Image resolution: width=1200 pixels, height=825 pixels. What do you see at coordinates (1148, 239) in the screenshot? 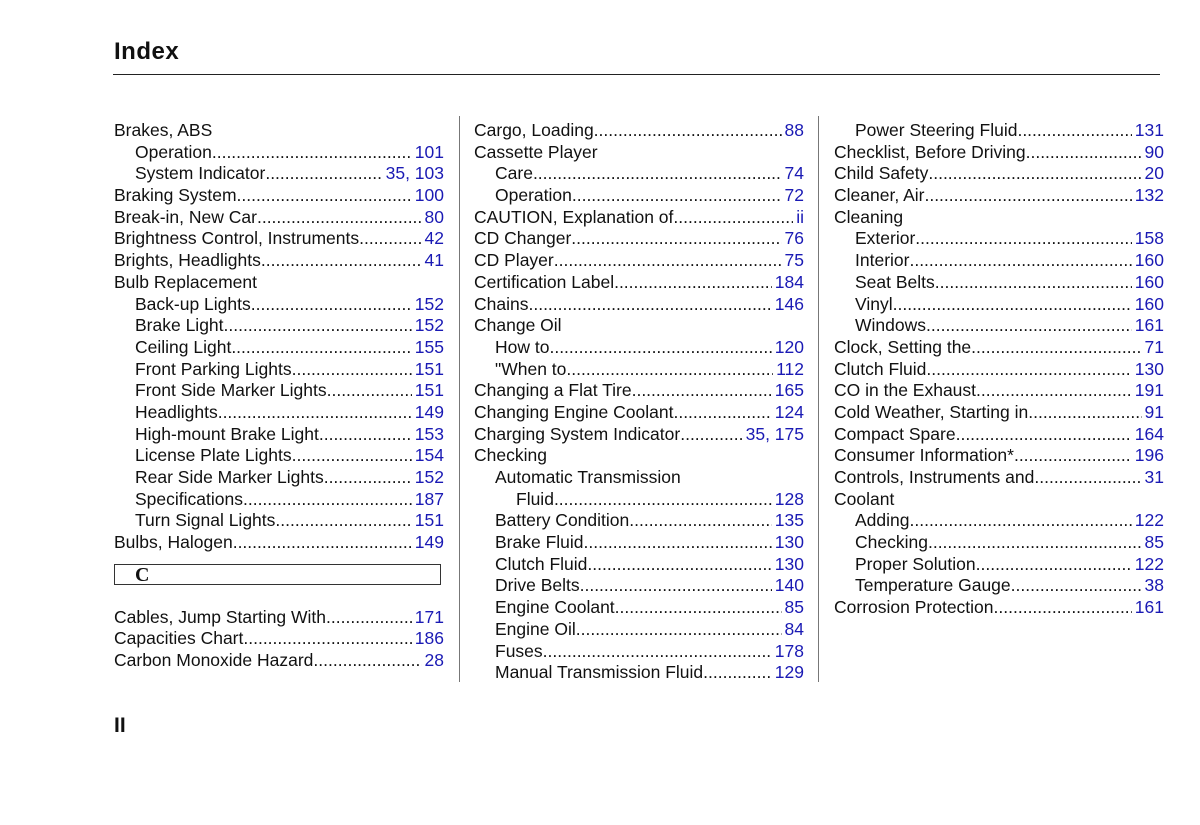
I see `page-reference-link: 158` at bounding box center [1148, 239].